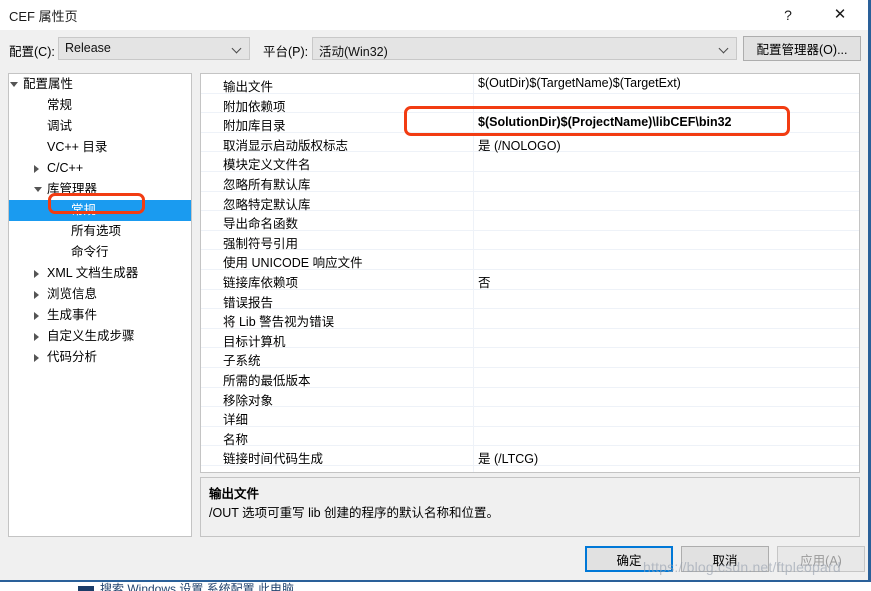 The width and height of the screenshot is (871, 591). I want to click on platform-dropdown: 活动(Win32), so click(524, 48).